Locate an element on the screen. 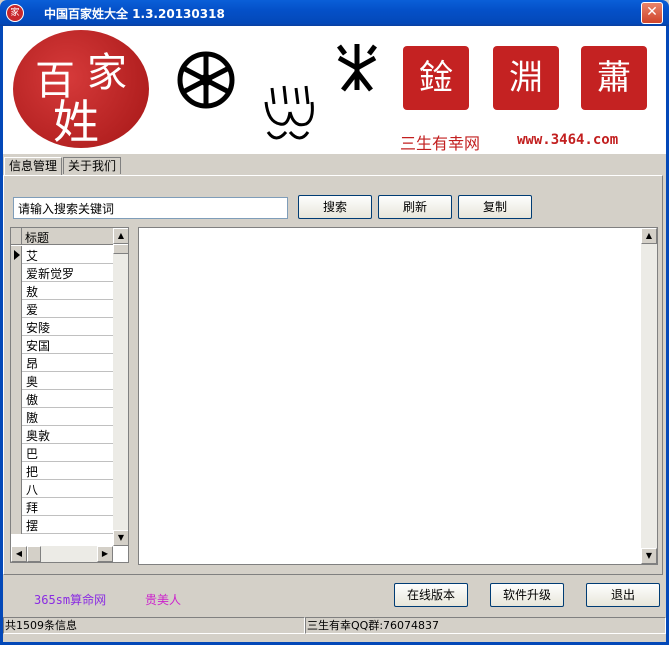 This screenshot has width=669, height=645. surname-cell: 傲 is located at coordinates (32, 400).